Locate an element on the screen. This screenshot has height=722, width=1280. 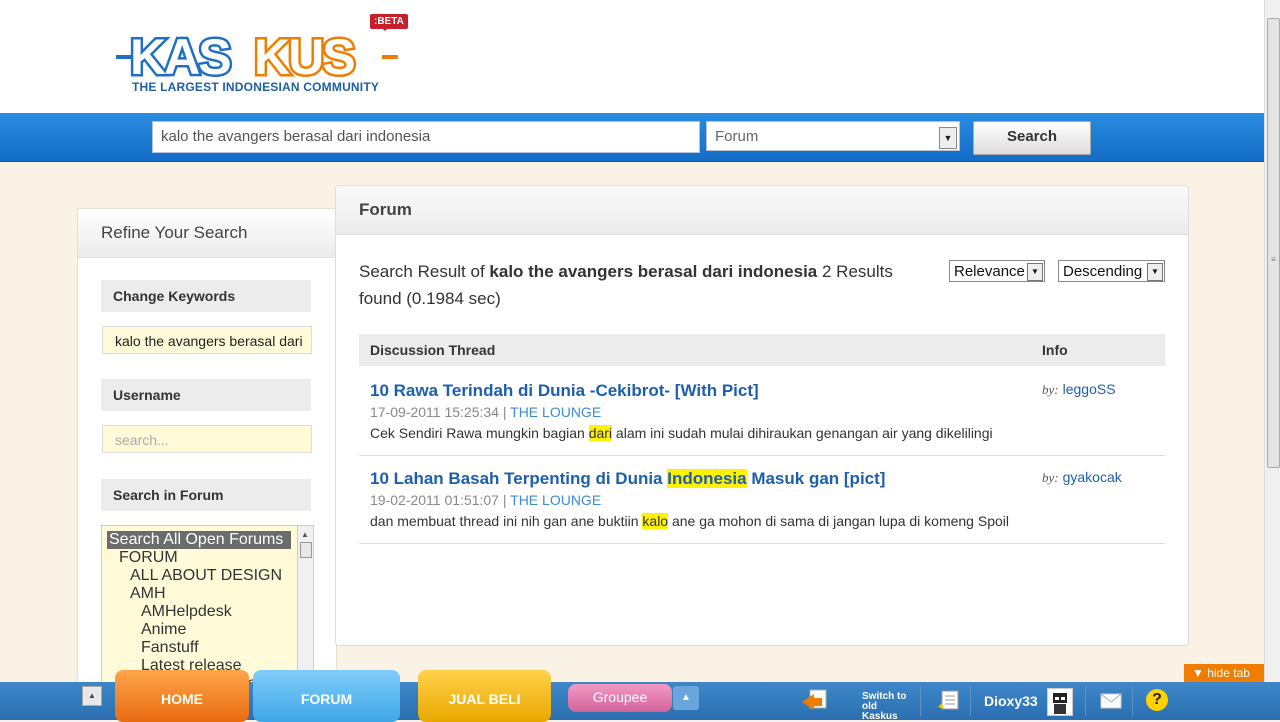
search-in-forum-label: Search in Forum is located at coordinates (206, 495).